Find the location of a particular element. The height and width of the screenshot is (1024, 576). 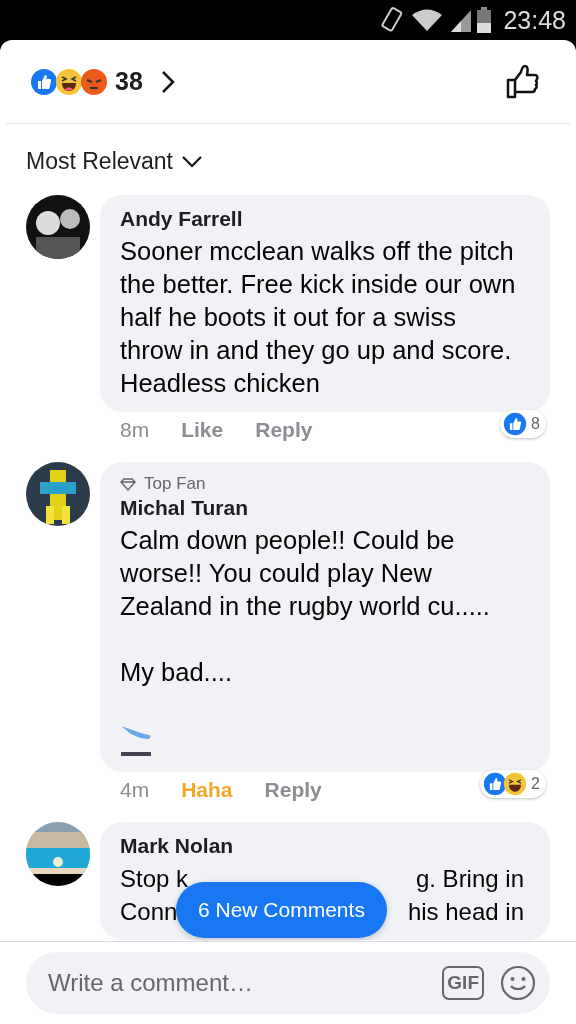

author-name: Andy Farrell is located at coordinates (322, 219).